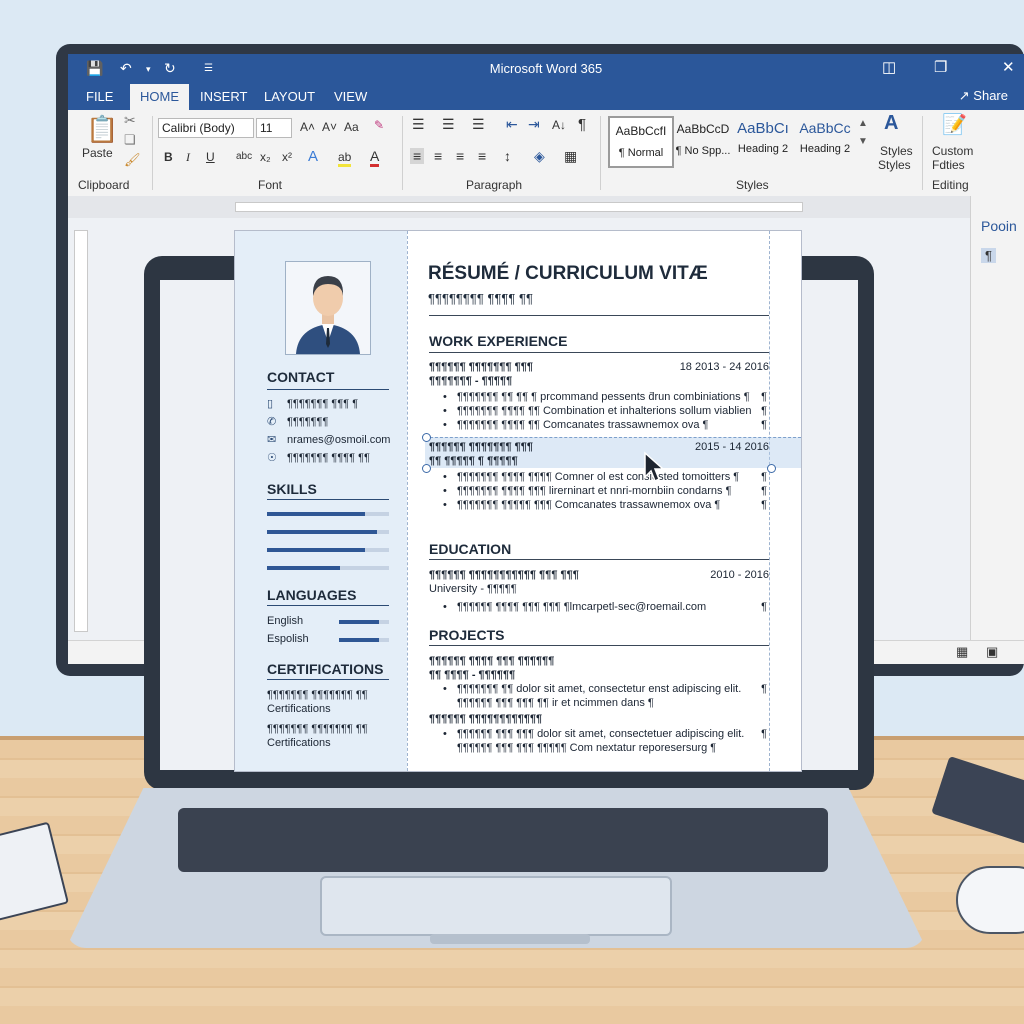 The height and width of the screenshot is (1024, 1024). Describe the element at coordinates (771, 468) in the screenshot. I see `selection-handle` at that location.